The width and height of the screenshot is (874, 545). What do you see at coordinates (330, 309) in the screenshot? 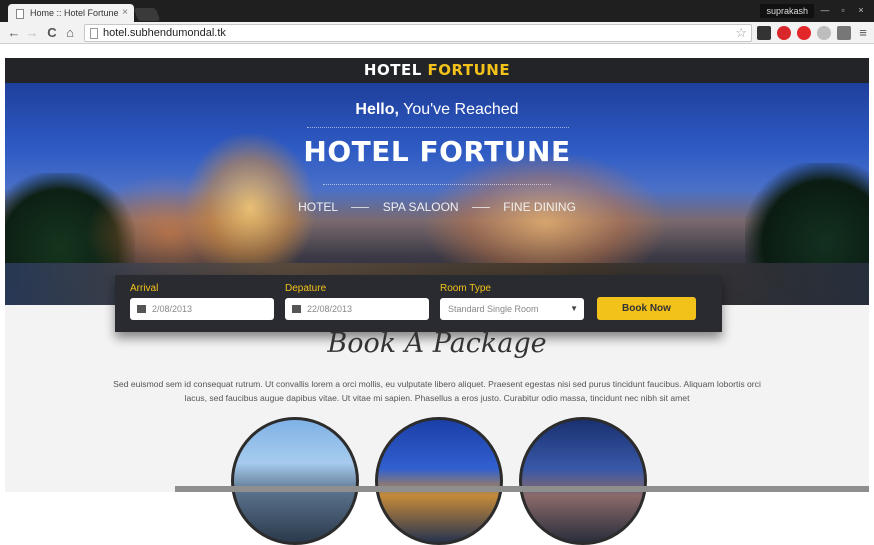
I see `departure-date-value: 22/08/2013` at bounding box center [330, 309].